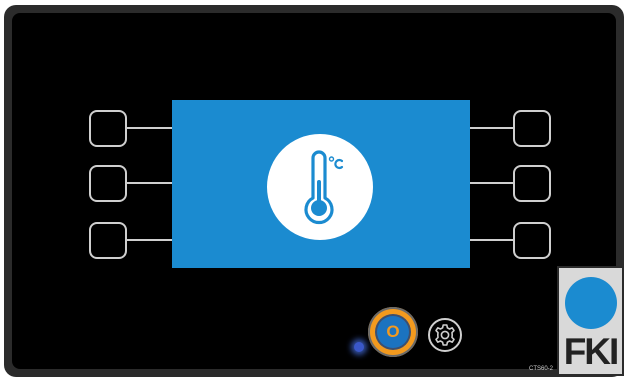 This screenshot has width=628, height=381. I want to click on logo-text: FKI, so click(591, 351).